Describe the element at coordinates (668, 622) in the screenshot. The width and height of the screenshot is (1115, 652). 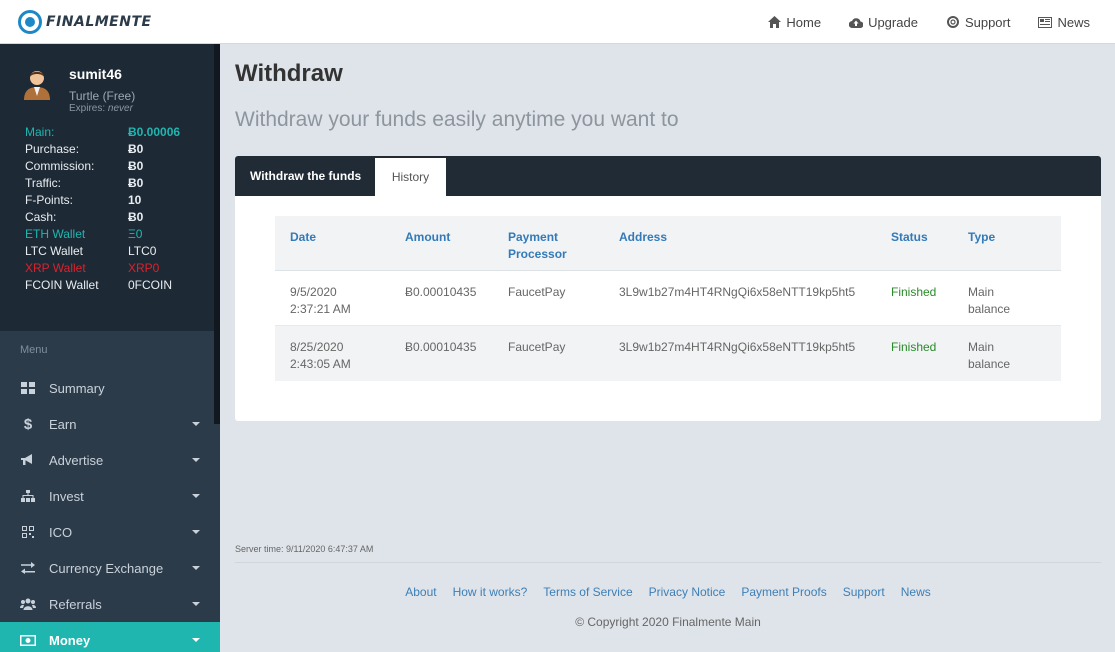
I see `copyright: © Copyright 2020 Finalmente Main` at that location.